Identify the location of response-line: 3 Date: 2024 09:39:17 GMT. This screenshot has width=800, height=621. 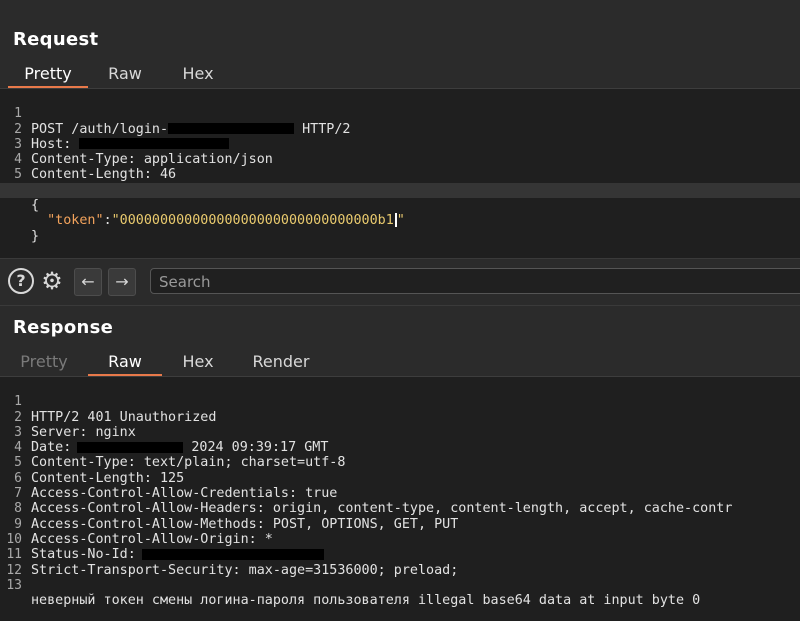
(171, 440).